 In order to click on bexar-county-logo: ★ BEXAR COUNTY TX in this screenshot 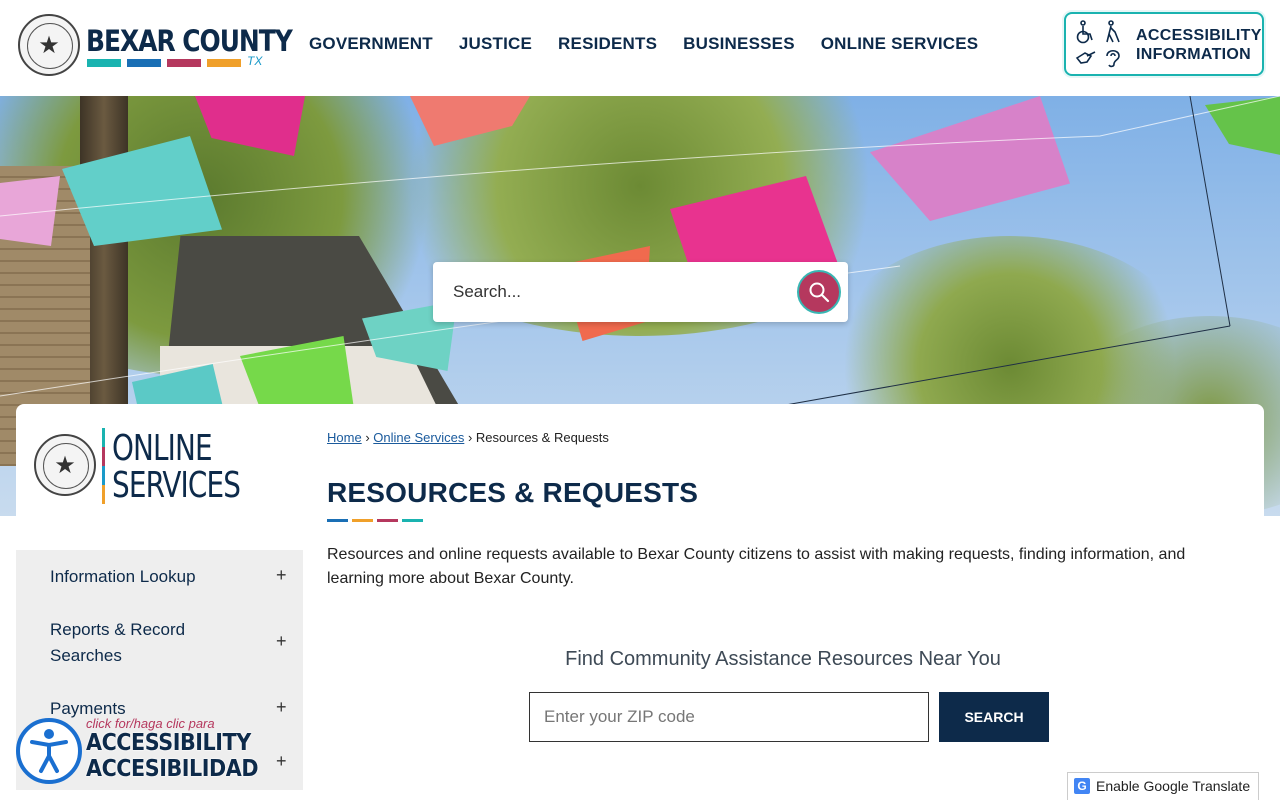, I will do `click(155, 47)`.